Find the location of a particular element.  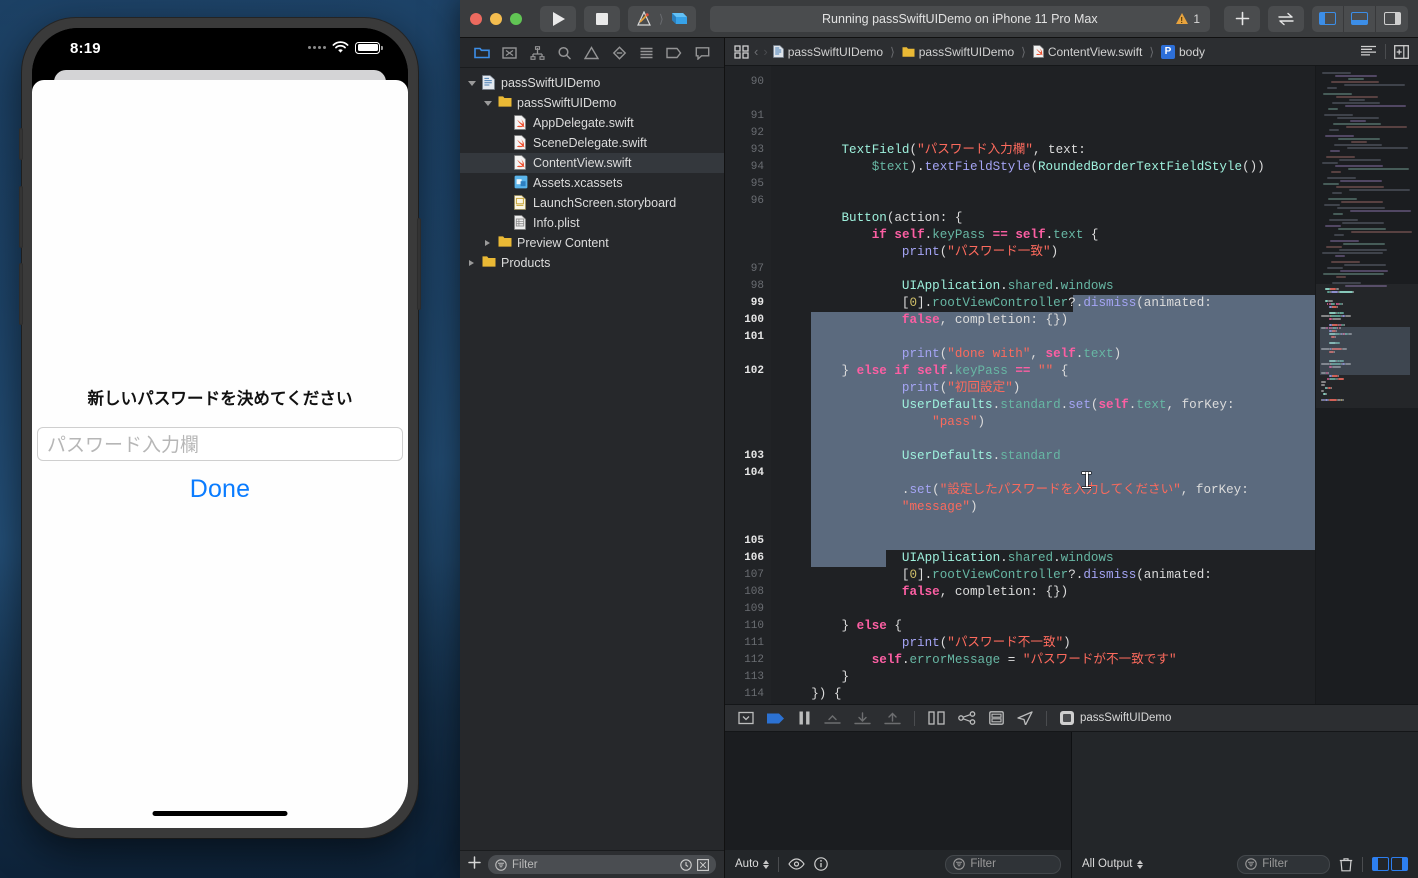

view-hierarchy-icon is located at coordinates (936, 718).